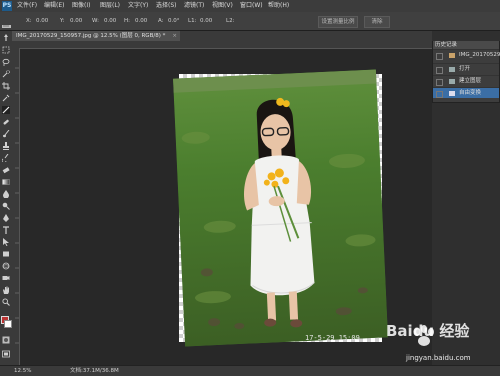  Describe the element at coordinates (110, 21) in the screenshot. I see `w-value: 0.00` at that location.